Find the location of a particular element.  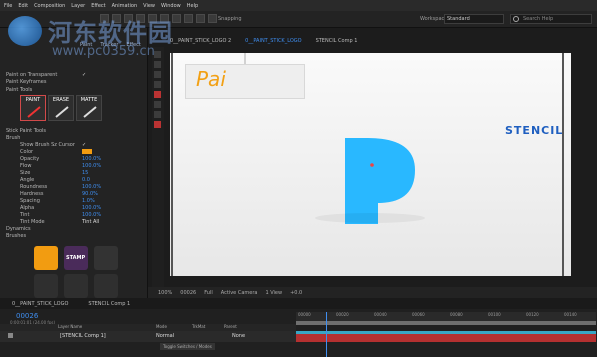

menu-help: Help is located at coordinates (192, 6).